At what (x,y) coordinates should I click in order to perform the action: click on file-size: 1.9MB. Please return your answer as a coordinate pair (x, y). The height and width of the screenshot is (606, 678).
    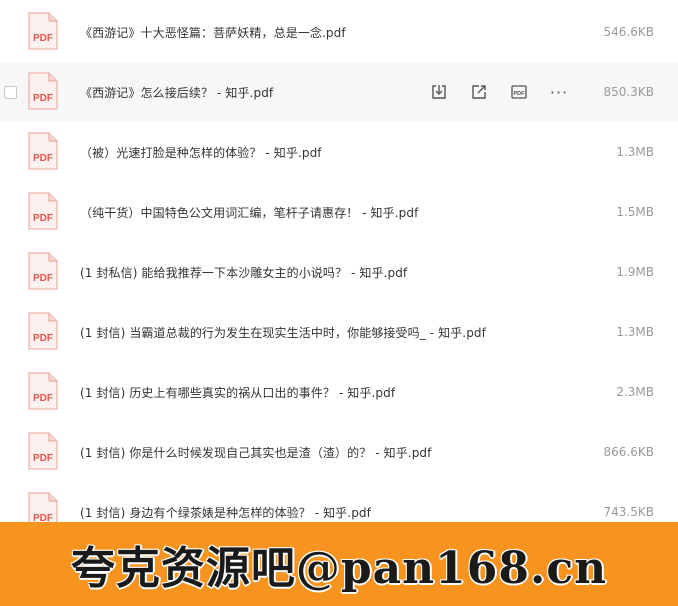
    Looking at the image, I should click on (635, 272).